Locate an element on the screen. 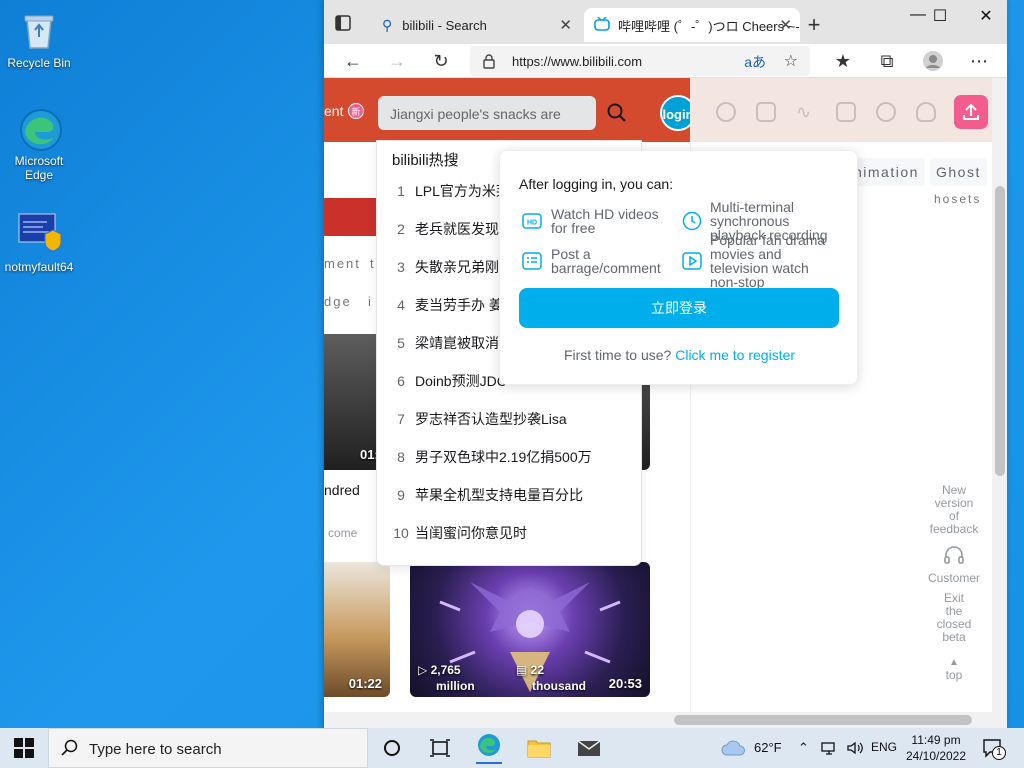 This screenshot has height=768, width=1024. volume-icon is located at coordinates (855, 749).